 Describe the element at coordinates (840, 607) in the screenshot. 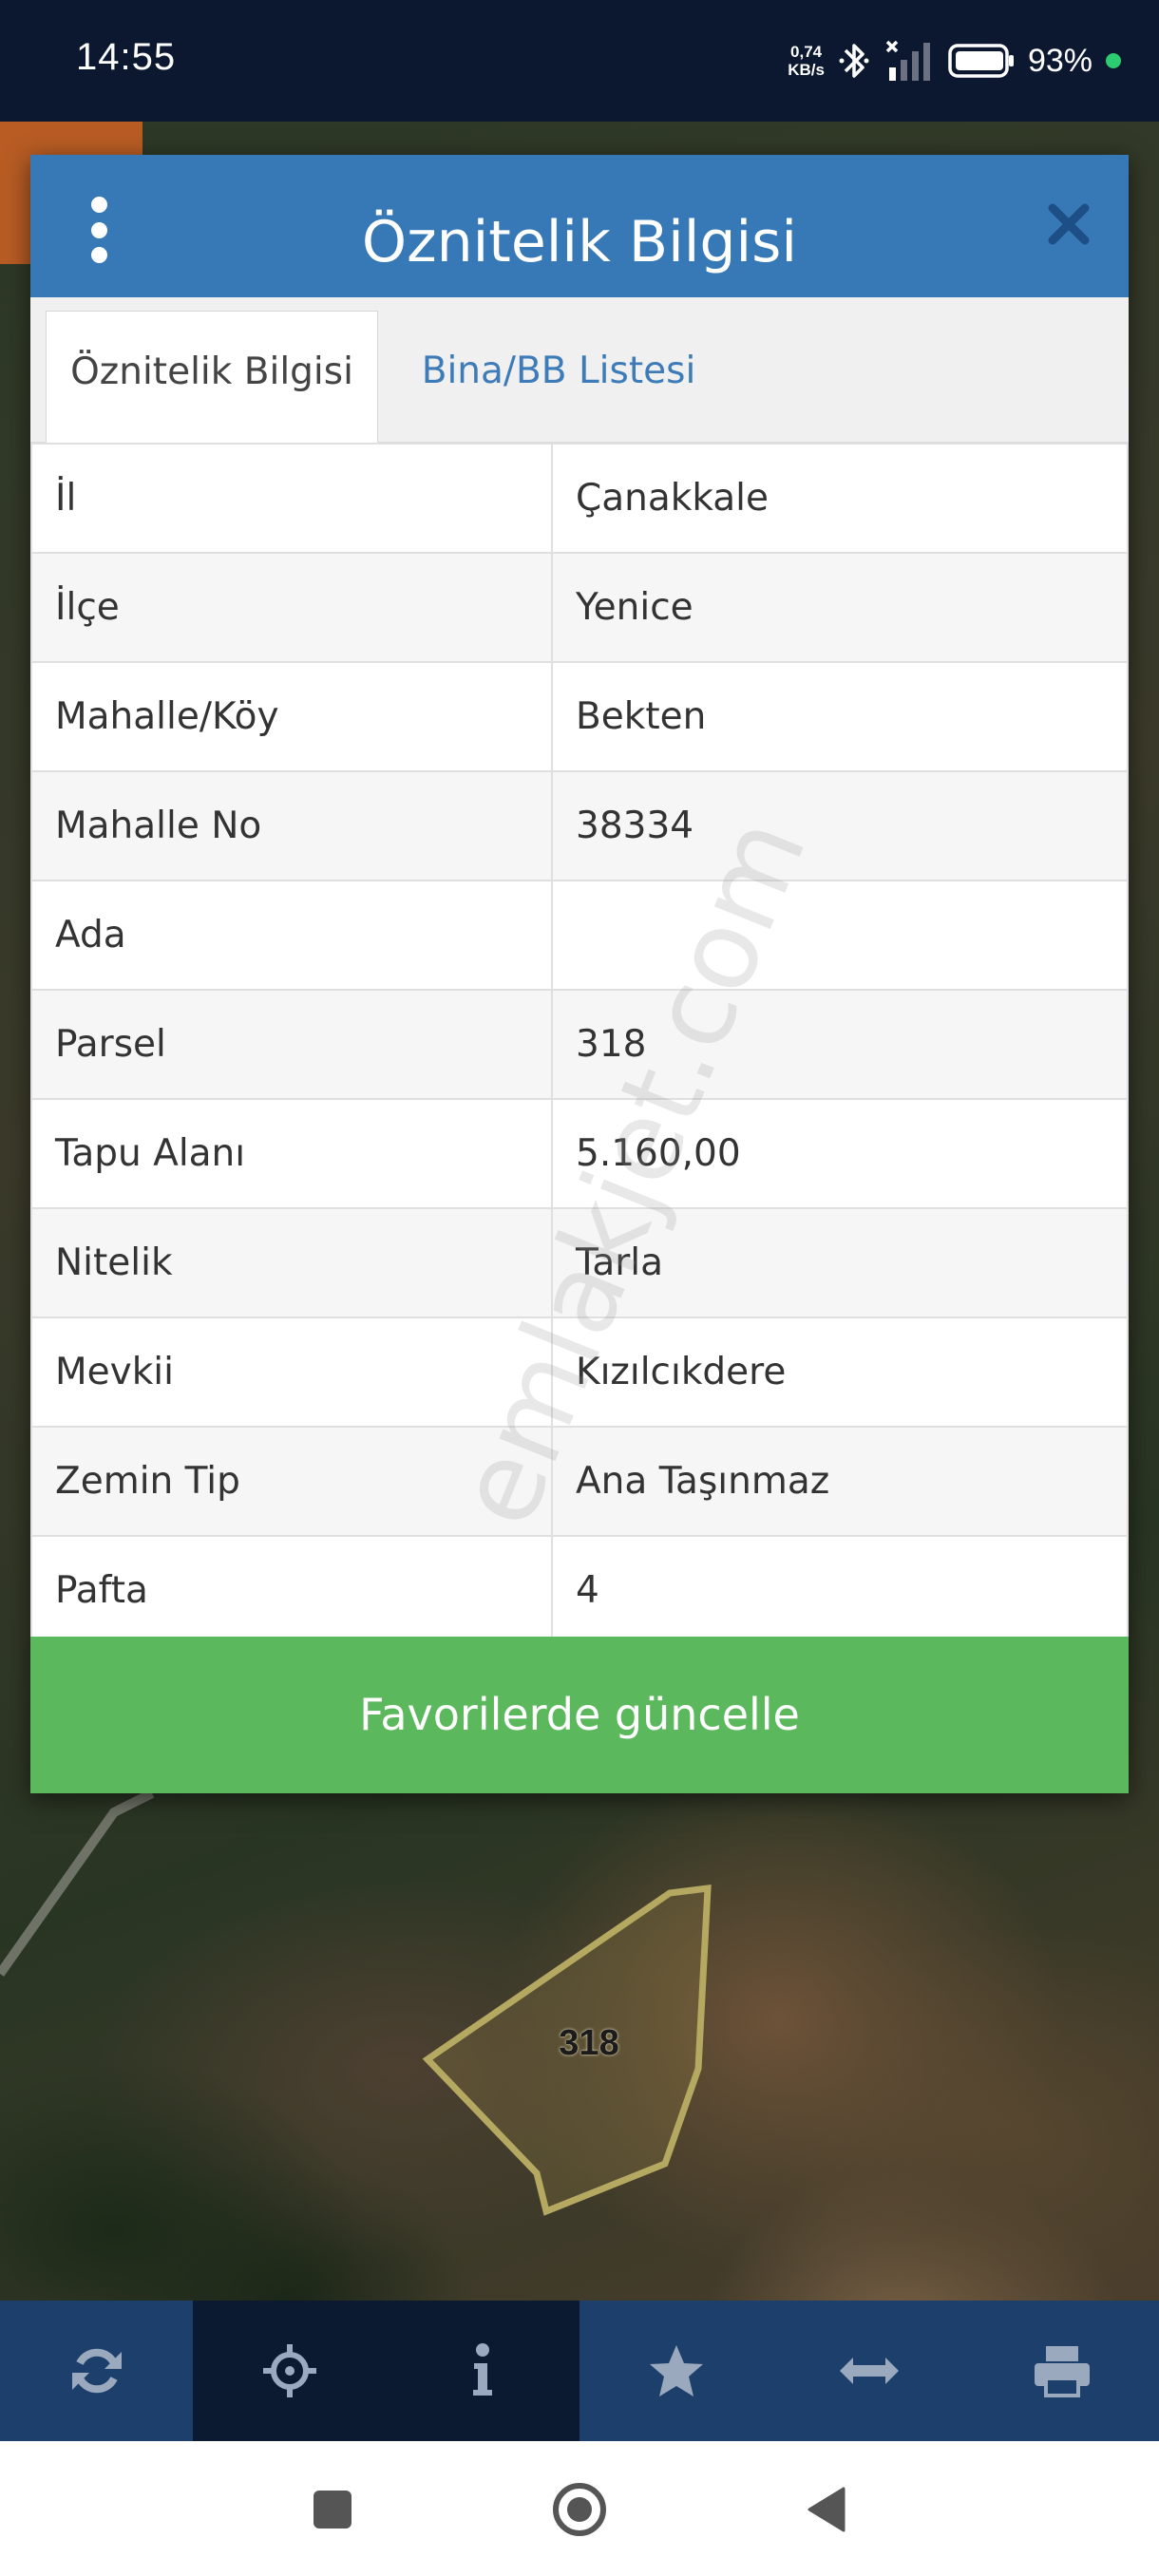

I see `row-value: Yenice` at that location.